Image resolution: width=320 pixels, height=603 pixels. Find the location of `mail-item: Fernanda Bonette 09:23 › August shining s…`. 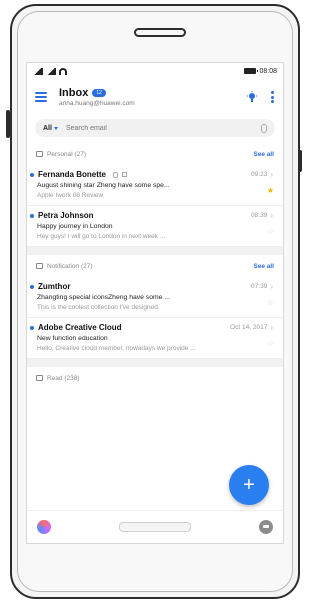

mail-item: Fernanda Bonette 09:23 › August shining s… is located at coordinates (155, 185).